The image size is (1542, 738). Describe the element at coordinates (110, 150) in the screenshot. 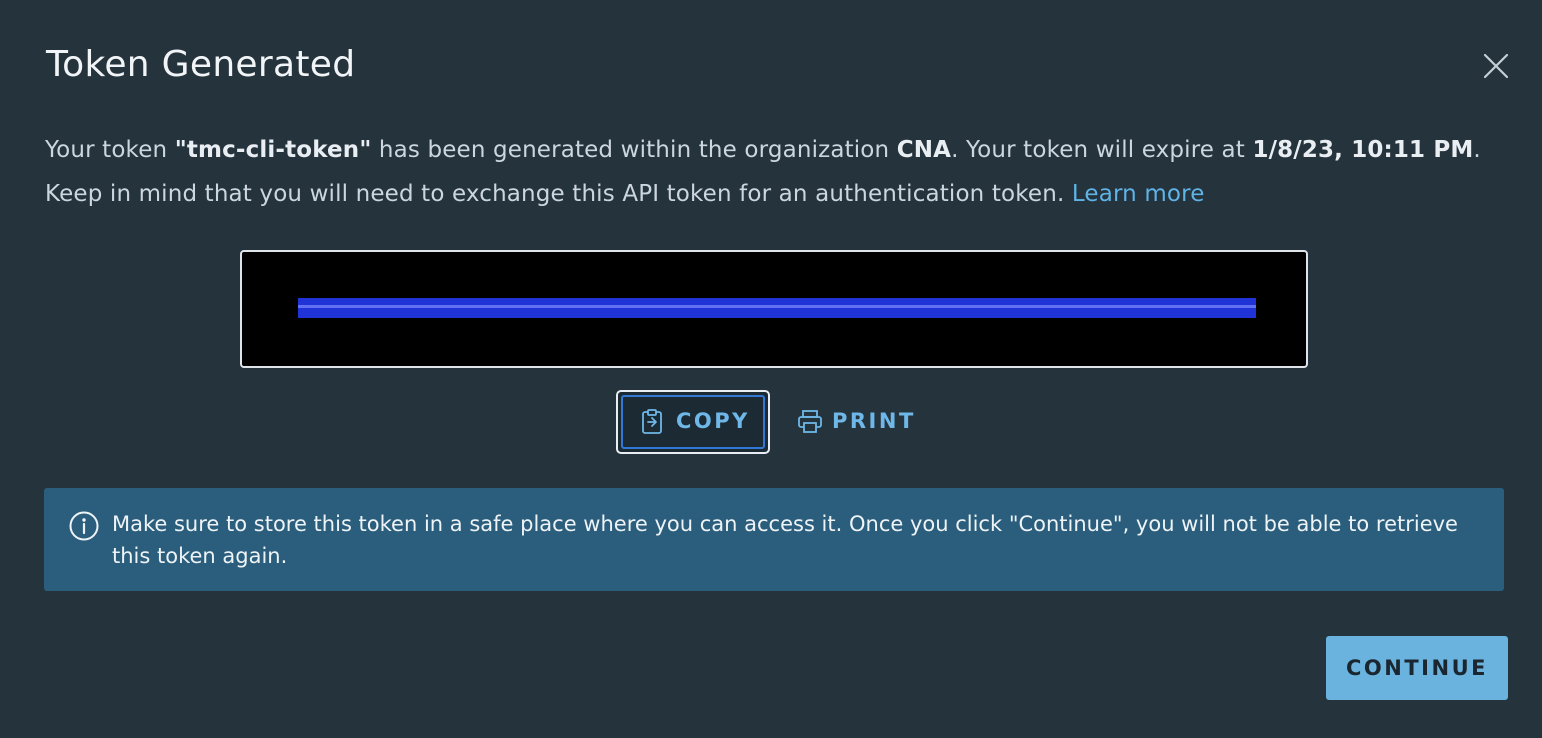

I see `message-text: Your token` at that location.